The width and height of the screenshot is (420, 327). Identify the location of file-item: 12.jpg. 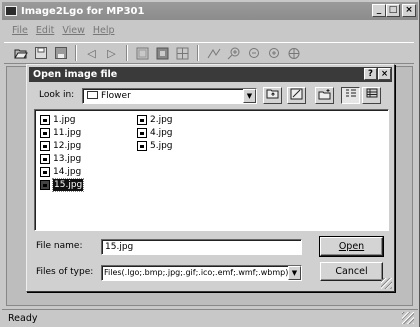
(60, 146).